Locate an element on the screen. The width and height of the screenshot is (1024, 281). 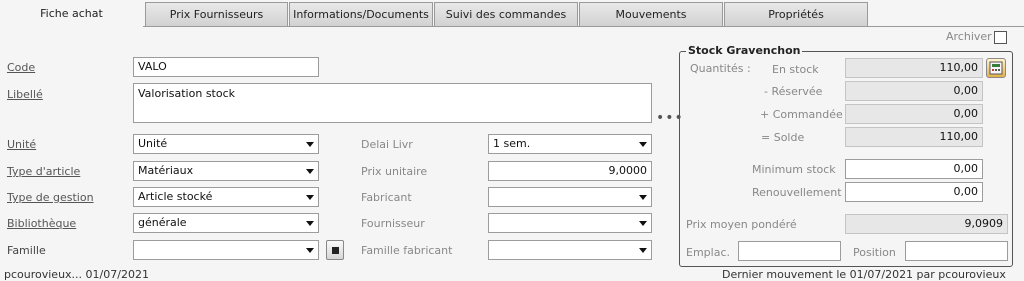
tab-divider is located at coordinates (583, 26).